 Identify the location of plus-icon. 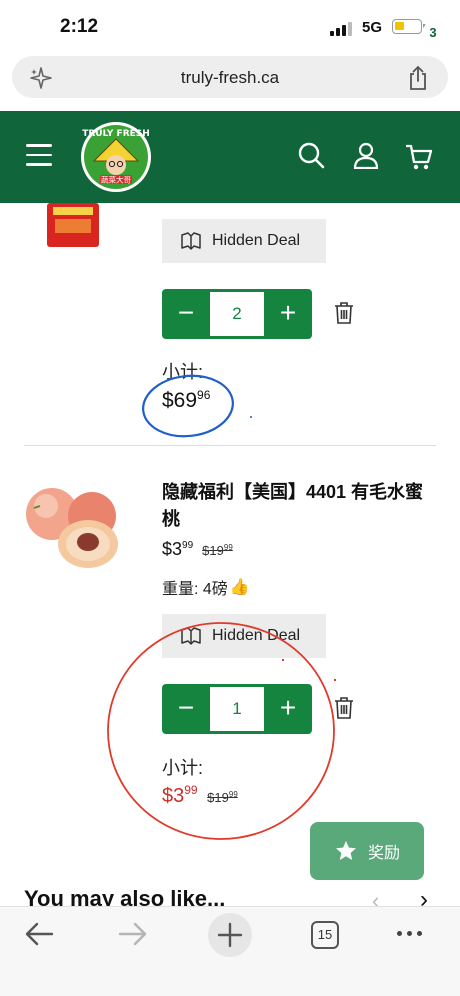
(230, 935).